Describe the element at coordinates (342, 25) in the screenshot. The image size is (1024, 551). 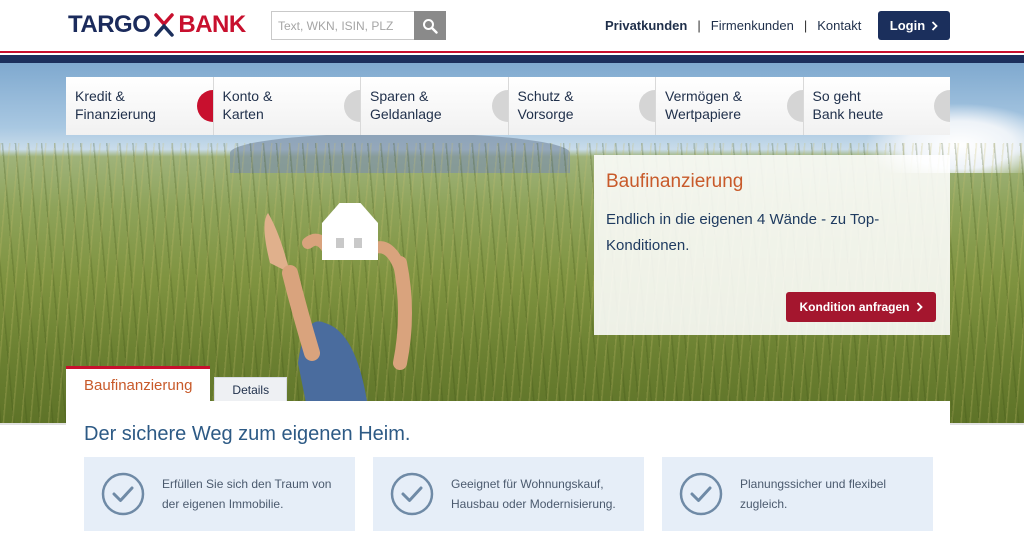
I see `search-input` at that location.